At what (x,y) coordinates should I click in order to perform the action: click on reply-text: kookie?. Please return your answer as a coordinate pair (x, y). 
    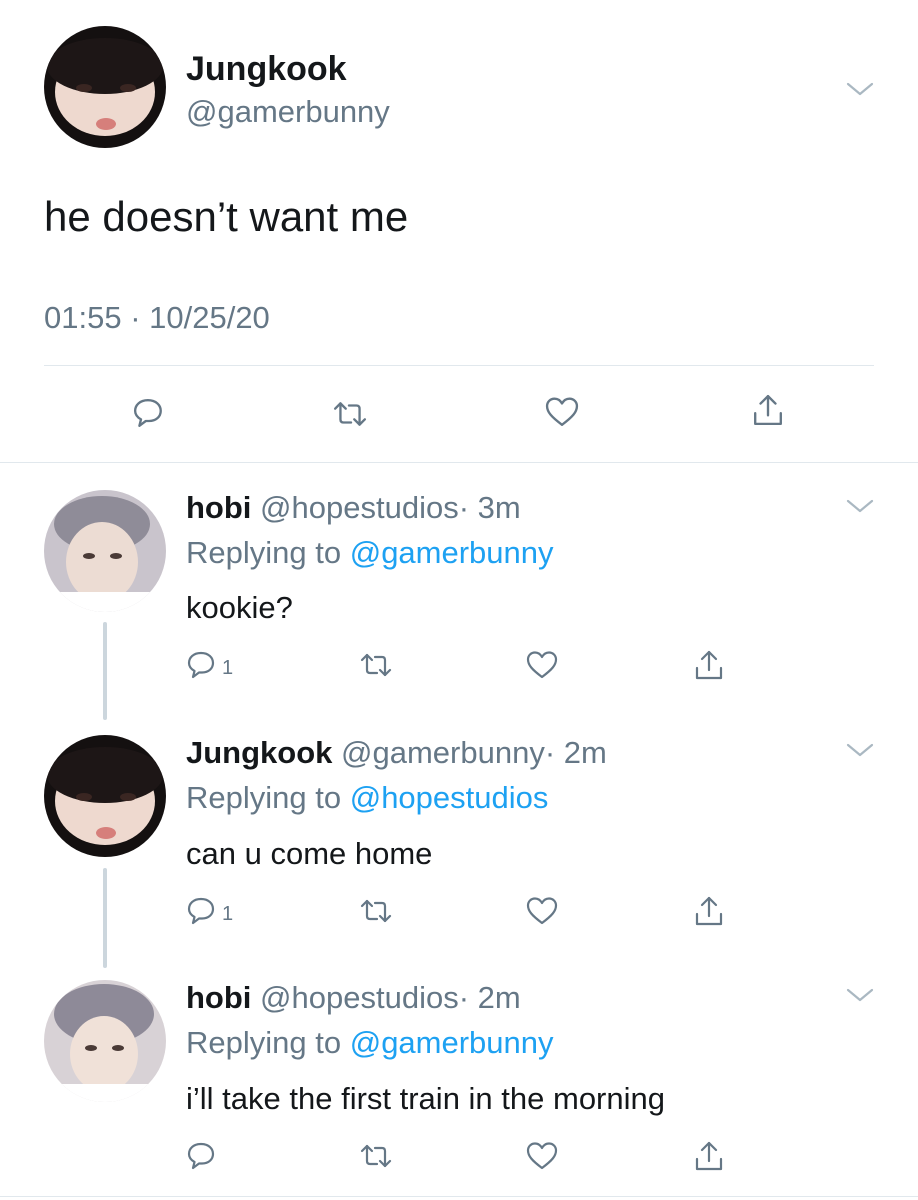
    Looking at the image, I should click on (239, 607).